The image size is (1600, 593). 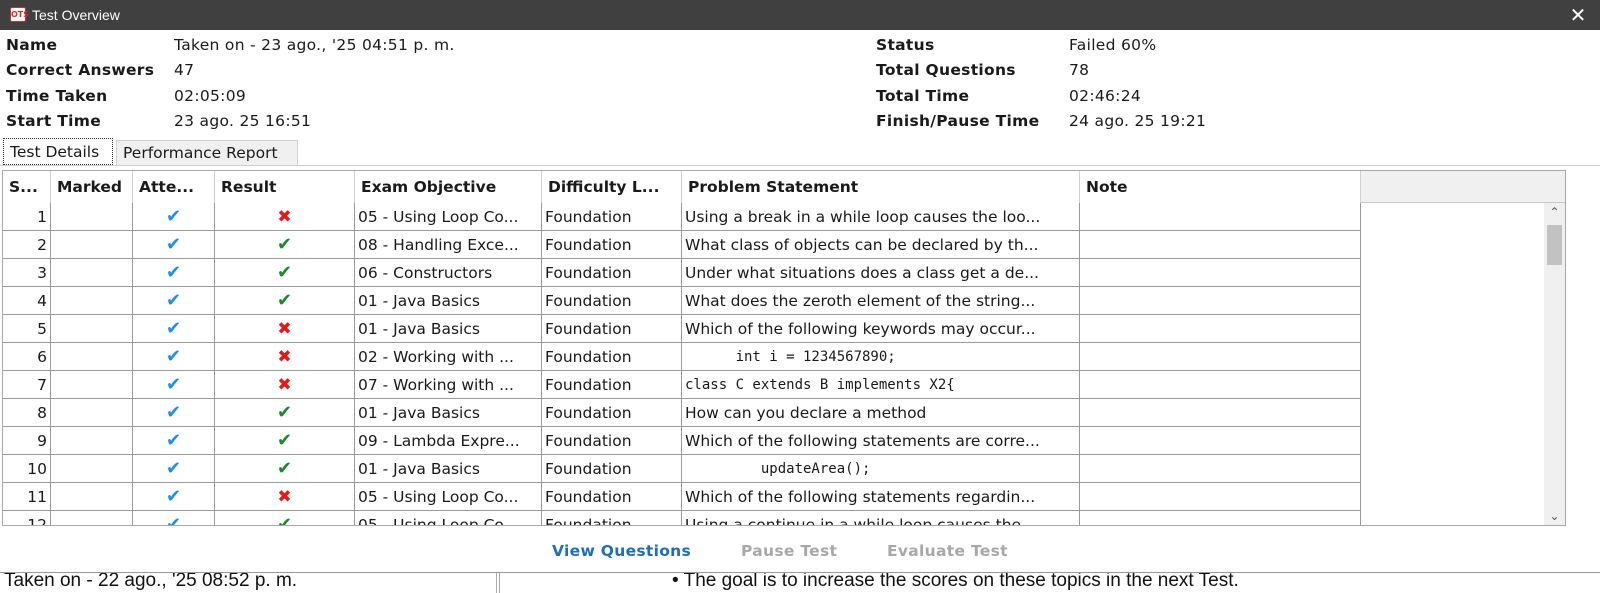 I want to click on summary-row-time-taken: Time Taken 02:05:09, so click(x=126, y=96).